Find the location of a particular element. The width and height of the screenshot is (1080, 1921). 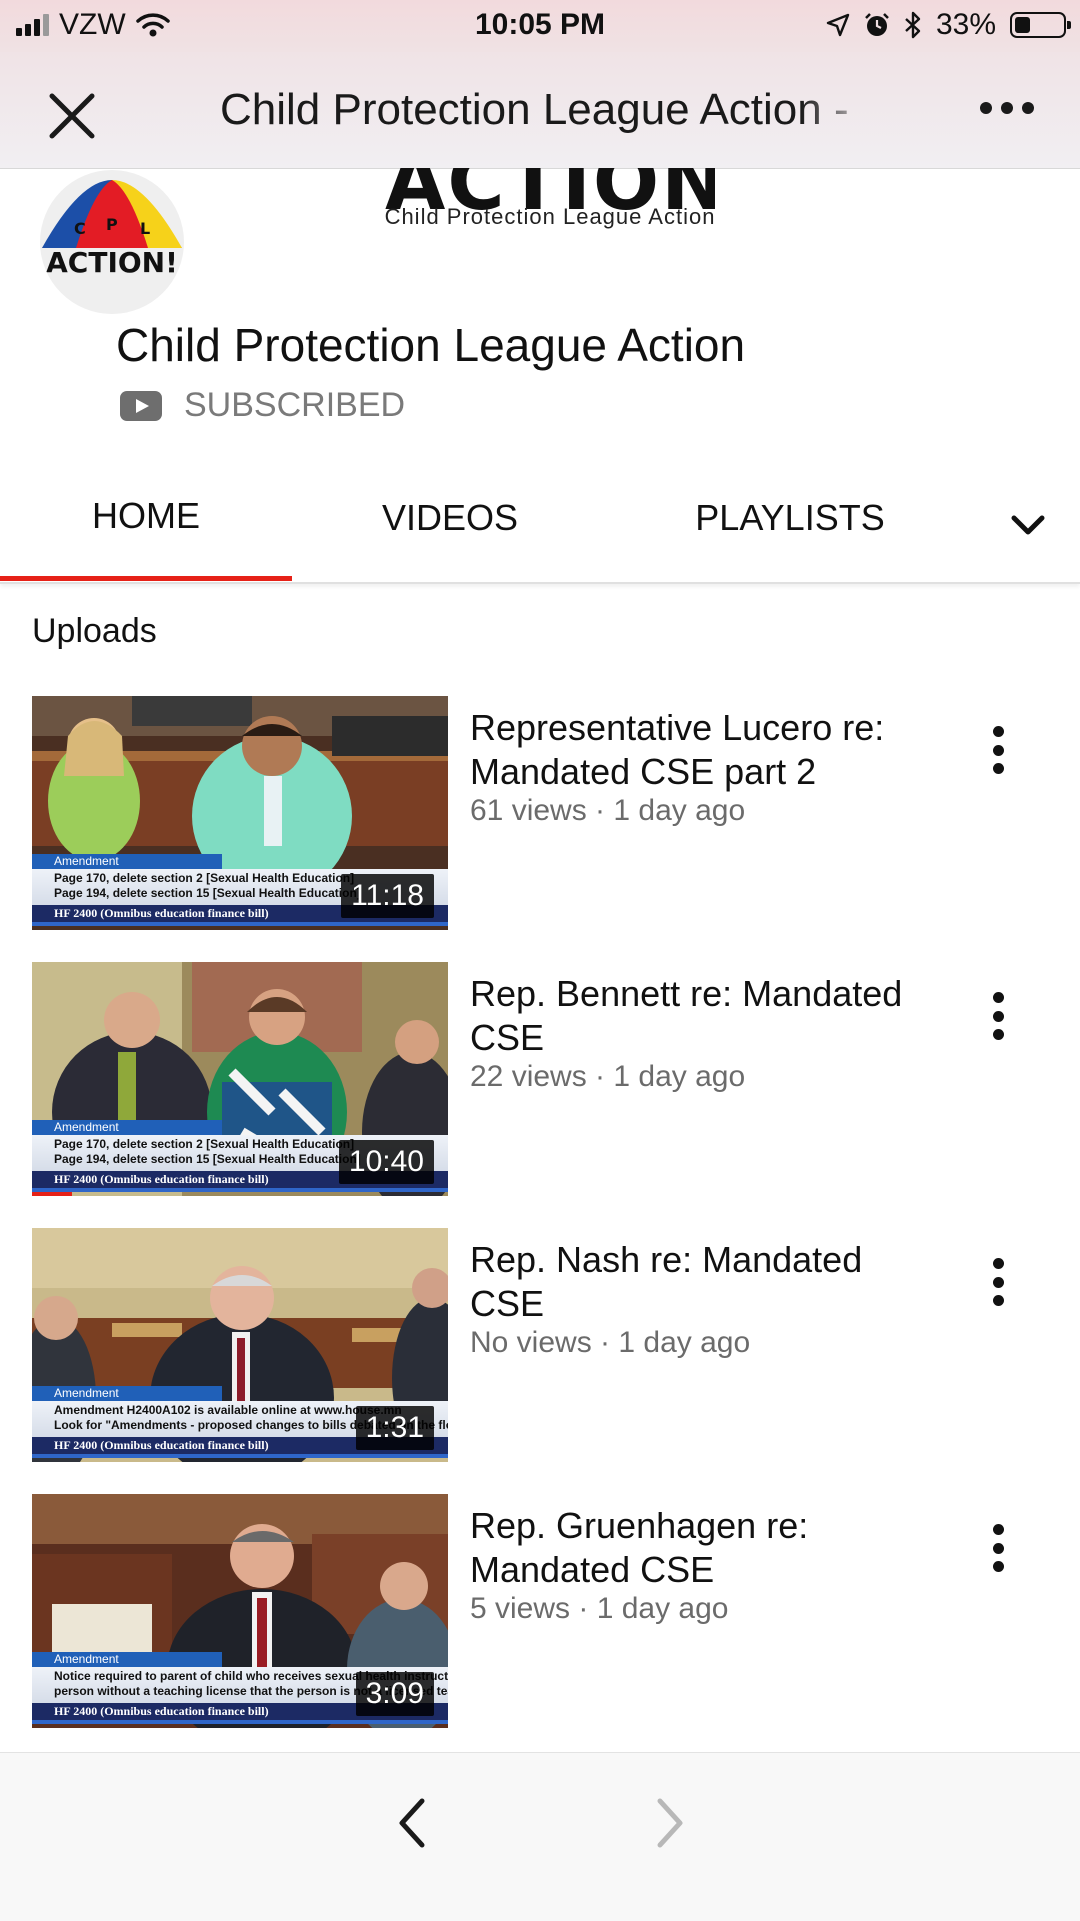

bluetooth-icon is located at coordinates (913, 25).